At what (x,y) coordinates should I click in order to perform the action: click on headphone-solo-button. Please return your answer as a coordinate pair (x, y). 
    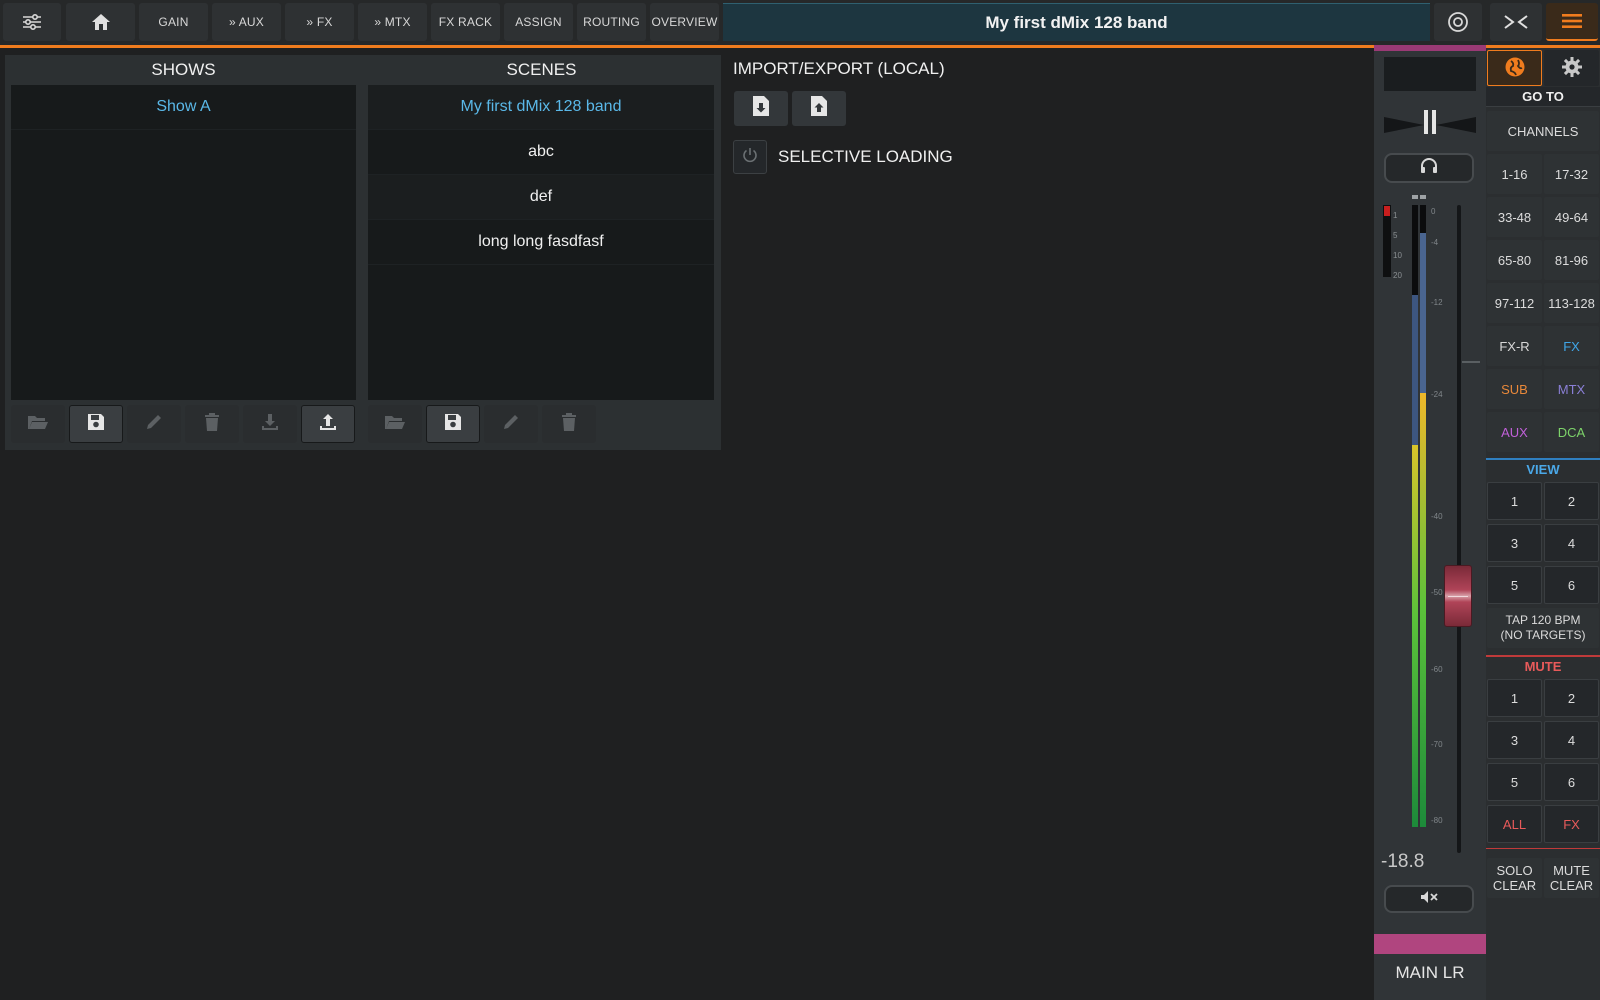
    Looking at the image, I should click on (1429, 168).